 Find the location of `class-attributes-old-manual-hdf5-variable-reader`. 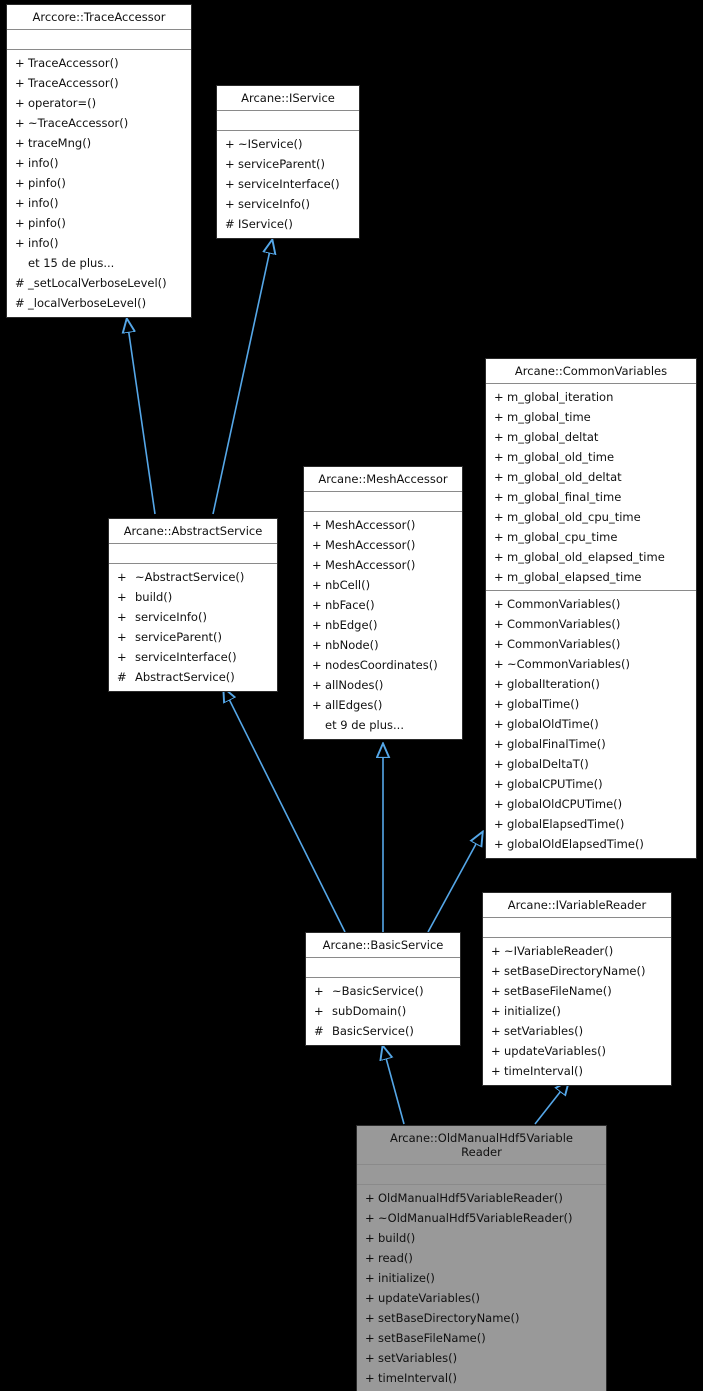

class-attributes-old-manual-hdf5-variable-reader is located at coordinates (481, 1175).